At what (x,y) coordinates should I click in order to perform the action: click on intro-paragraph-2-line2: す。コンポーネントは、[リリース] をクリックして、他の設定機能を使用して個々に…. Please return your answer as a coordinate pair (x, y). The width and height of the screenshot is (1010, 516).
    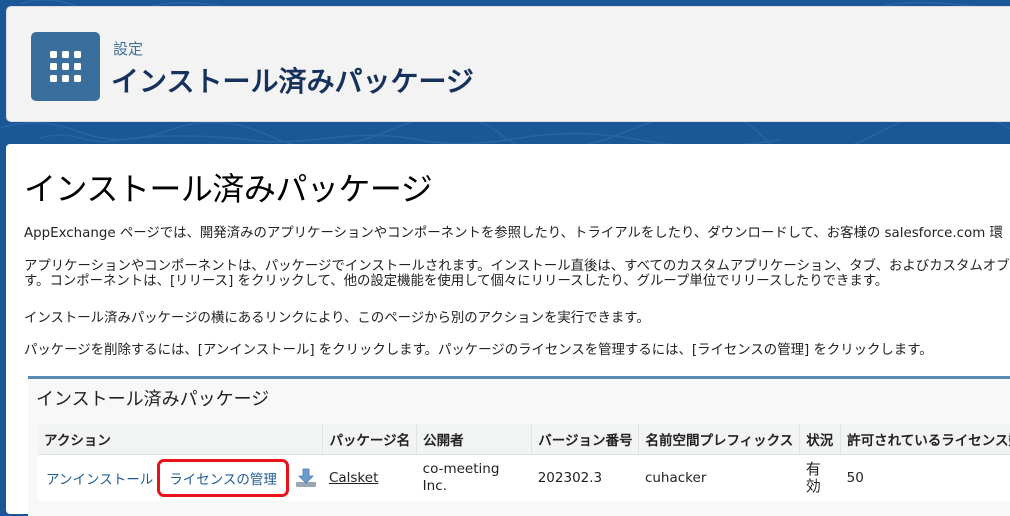
    Looking at the image, I should click on (456, 281).